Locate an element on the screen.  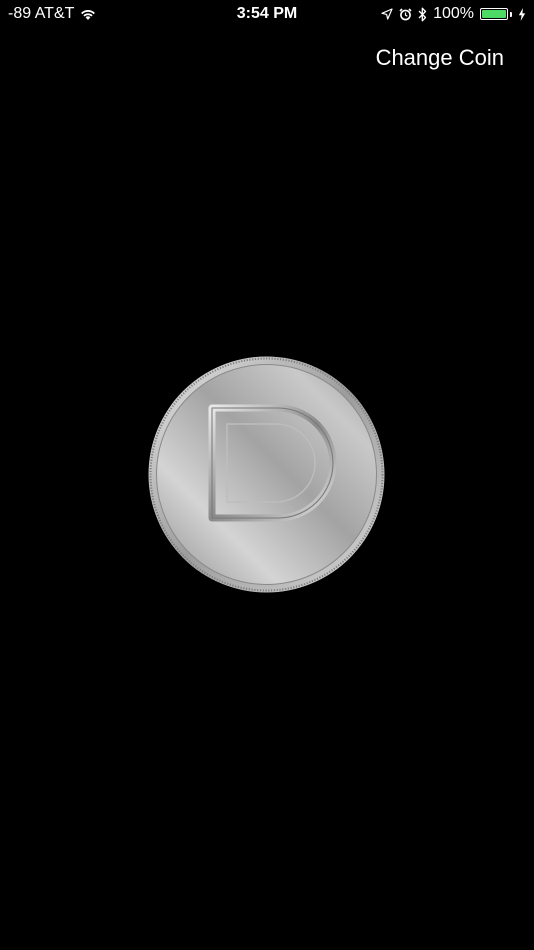
battery-percent: 100% is located at coordinates (453, 13).